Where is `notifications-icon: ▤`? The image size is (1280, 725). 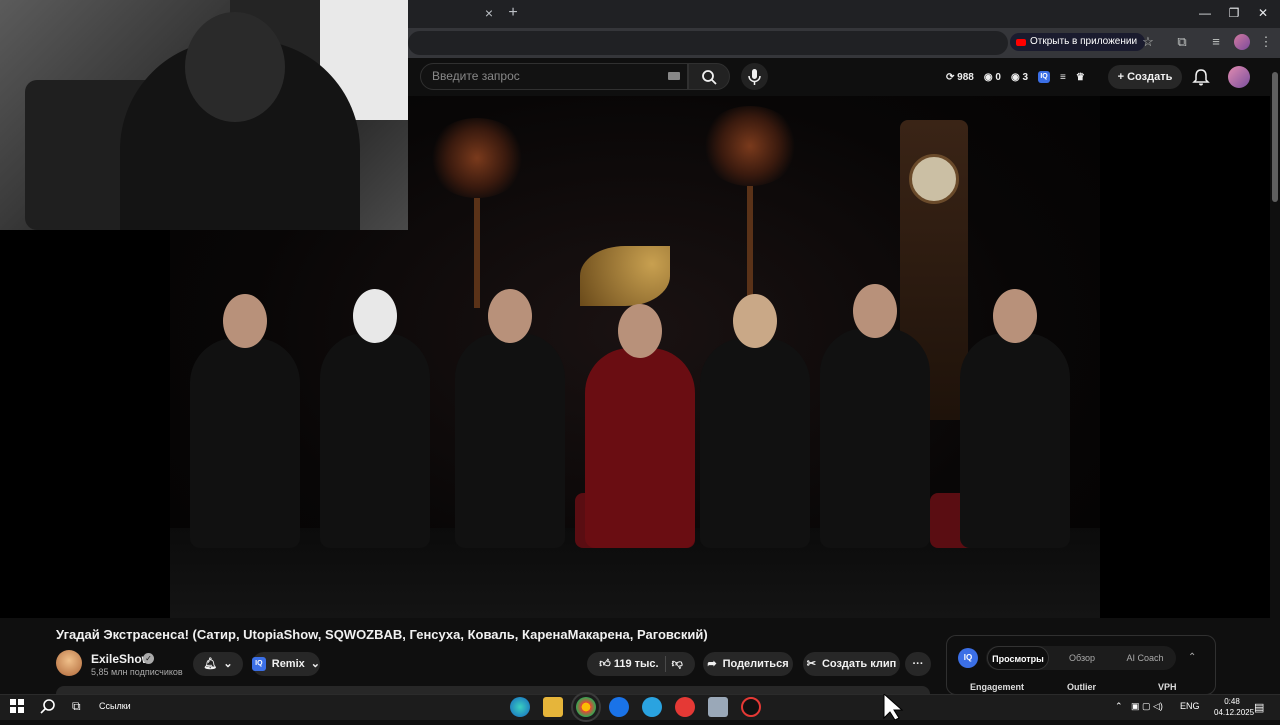 notifications-icon: ▤ is located at coordinates (1259, 707).